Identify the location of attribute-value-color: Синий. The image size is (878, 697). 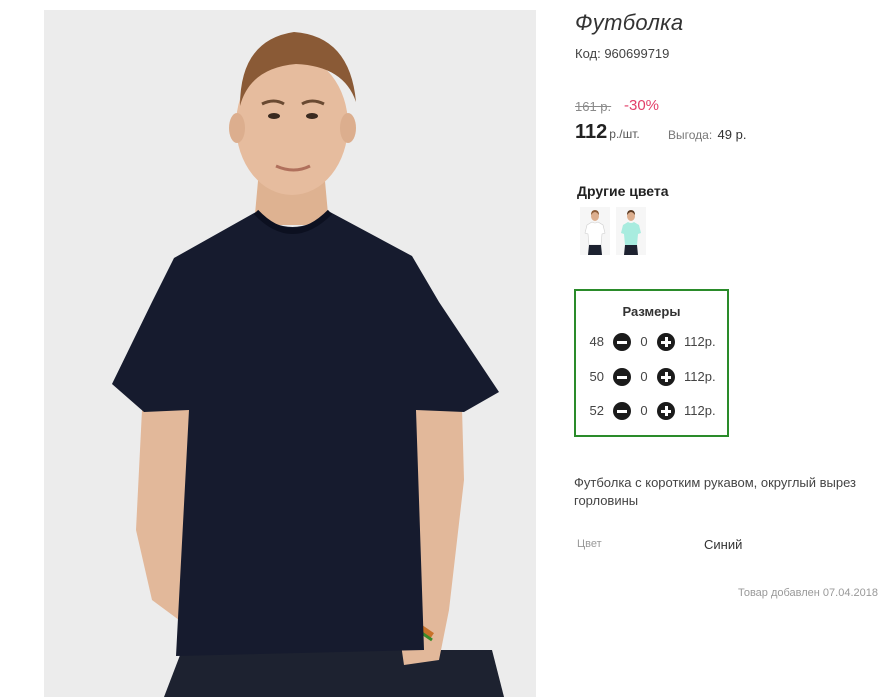
(723, 544).